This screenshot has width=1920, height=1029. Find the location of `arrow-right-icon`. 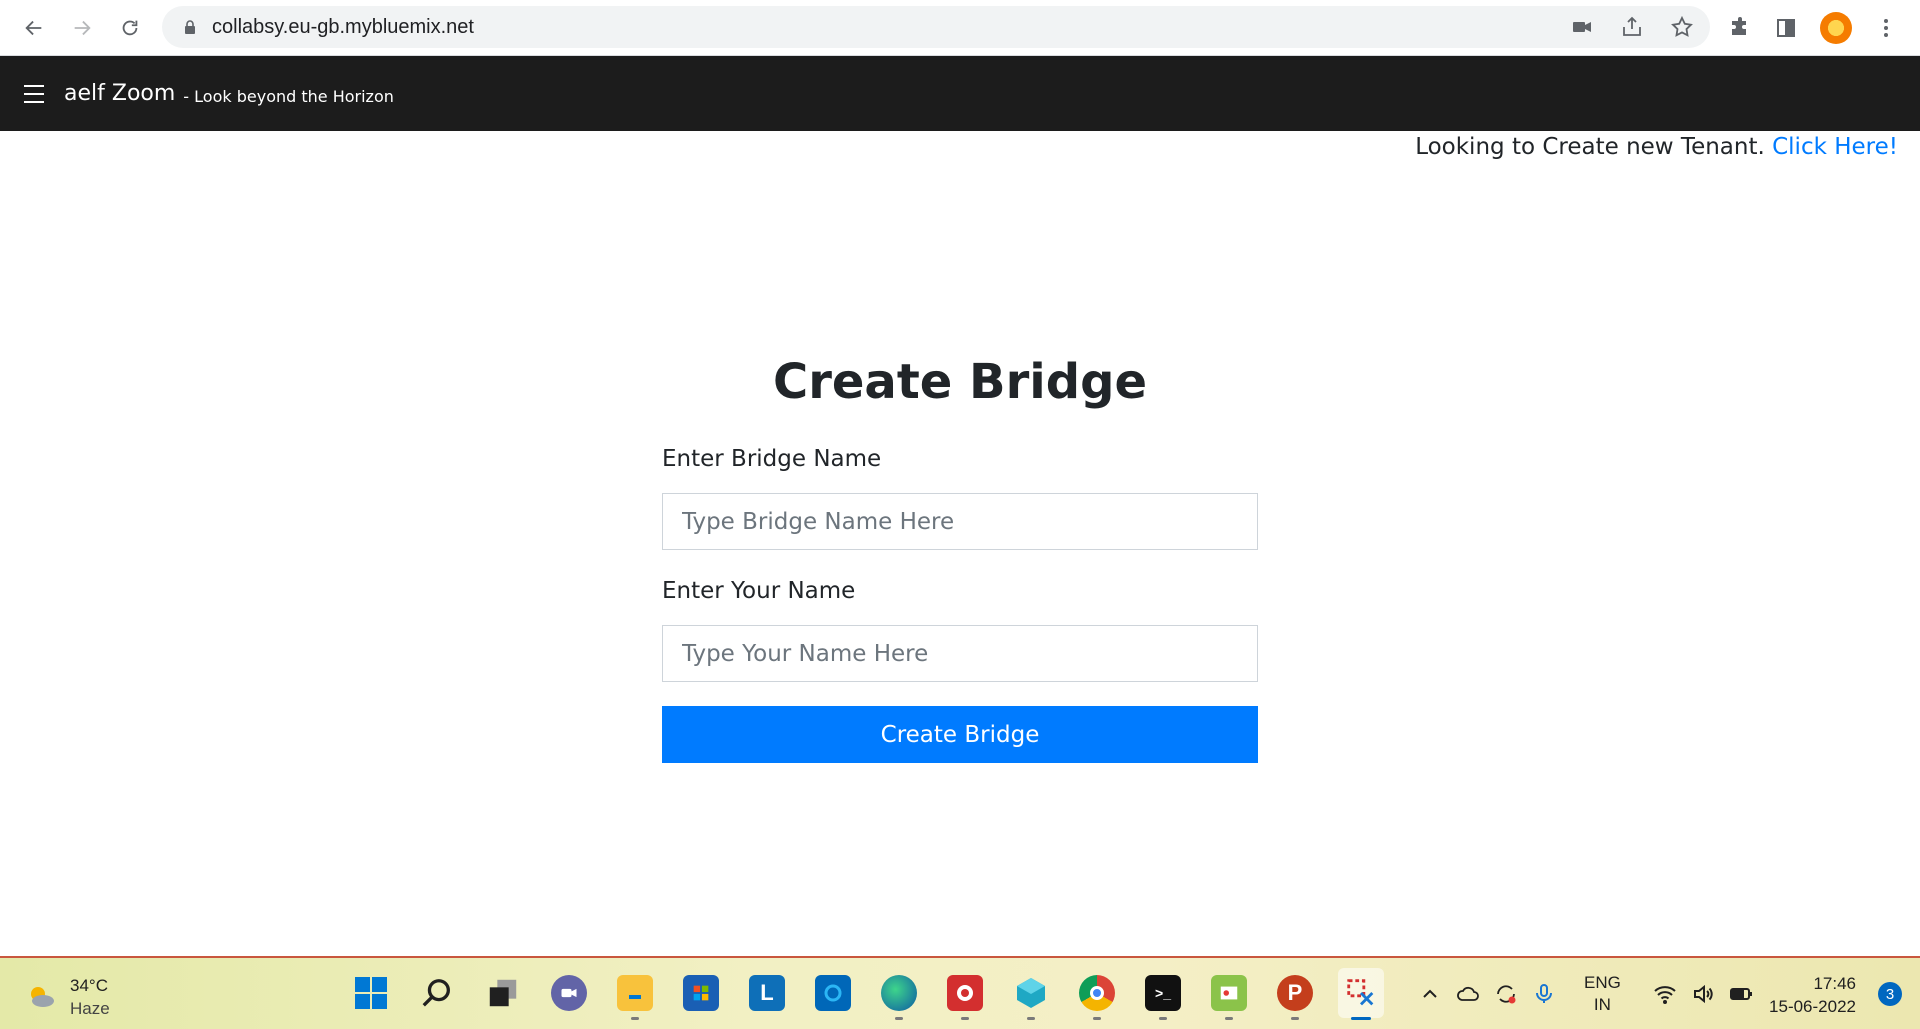

arrow-right-icon is located at coordinates (82, 27).